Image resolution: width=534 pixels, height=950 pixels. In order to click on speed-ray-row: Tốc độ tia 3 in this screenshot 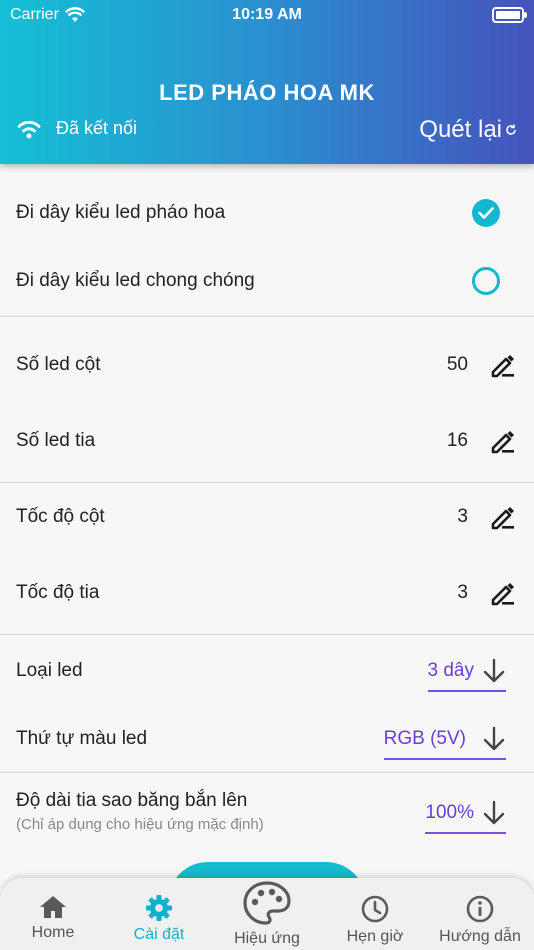, I will do `click(267, 593)`.